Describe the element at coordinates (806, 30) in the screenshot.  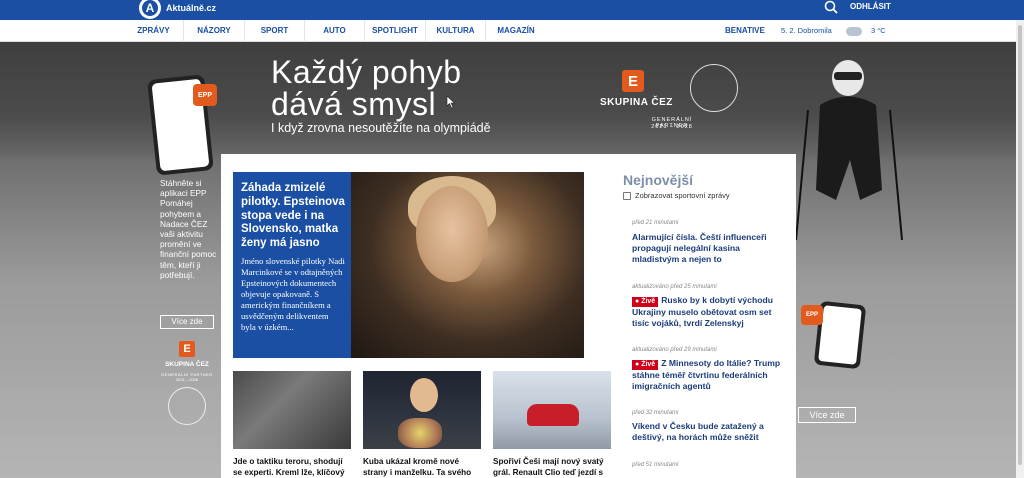
I see `nameday: 5. 2. Dobromila` at that location.